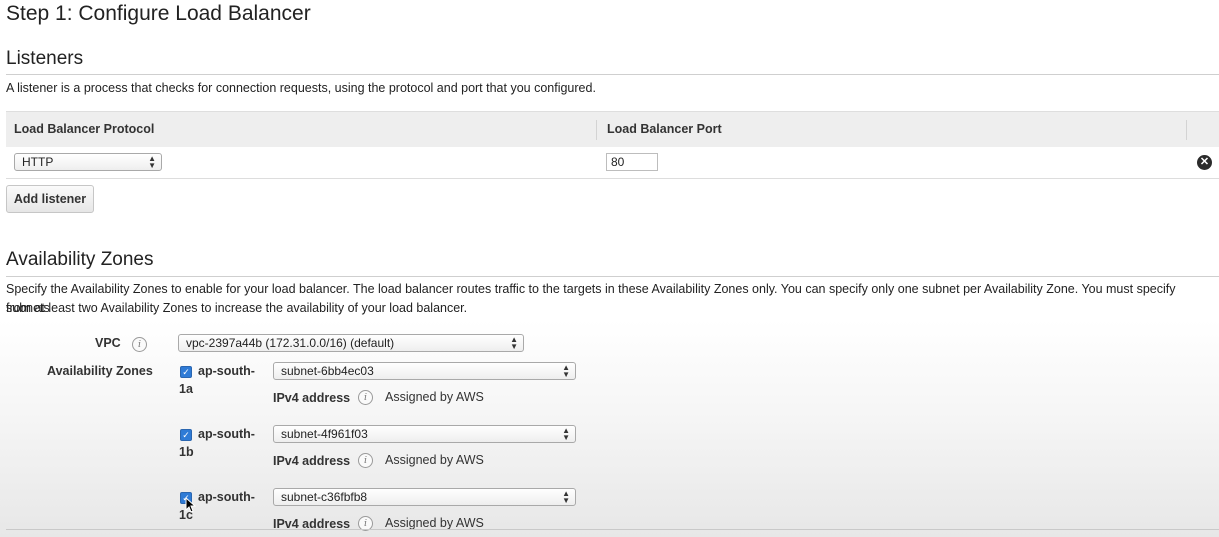 This screenshot has height=537, width=1219. What do you see at coordinates (190, 505) in the screenshot?
I see `mouse-cursor-icon` at bounding box center [190, 505].